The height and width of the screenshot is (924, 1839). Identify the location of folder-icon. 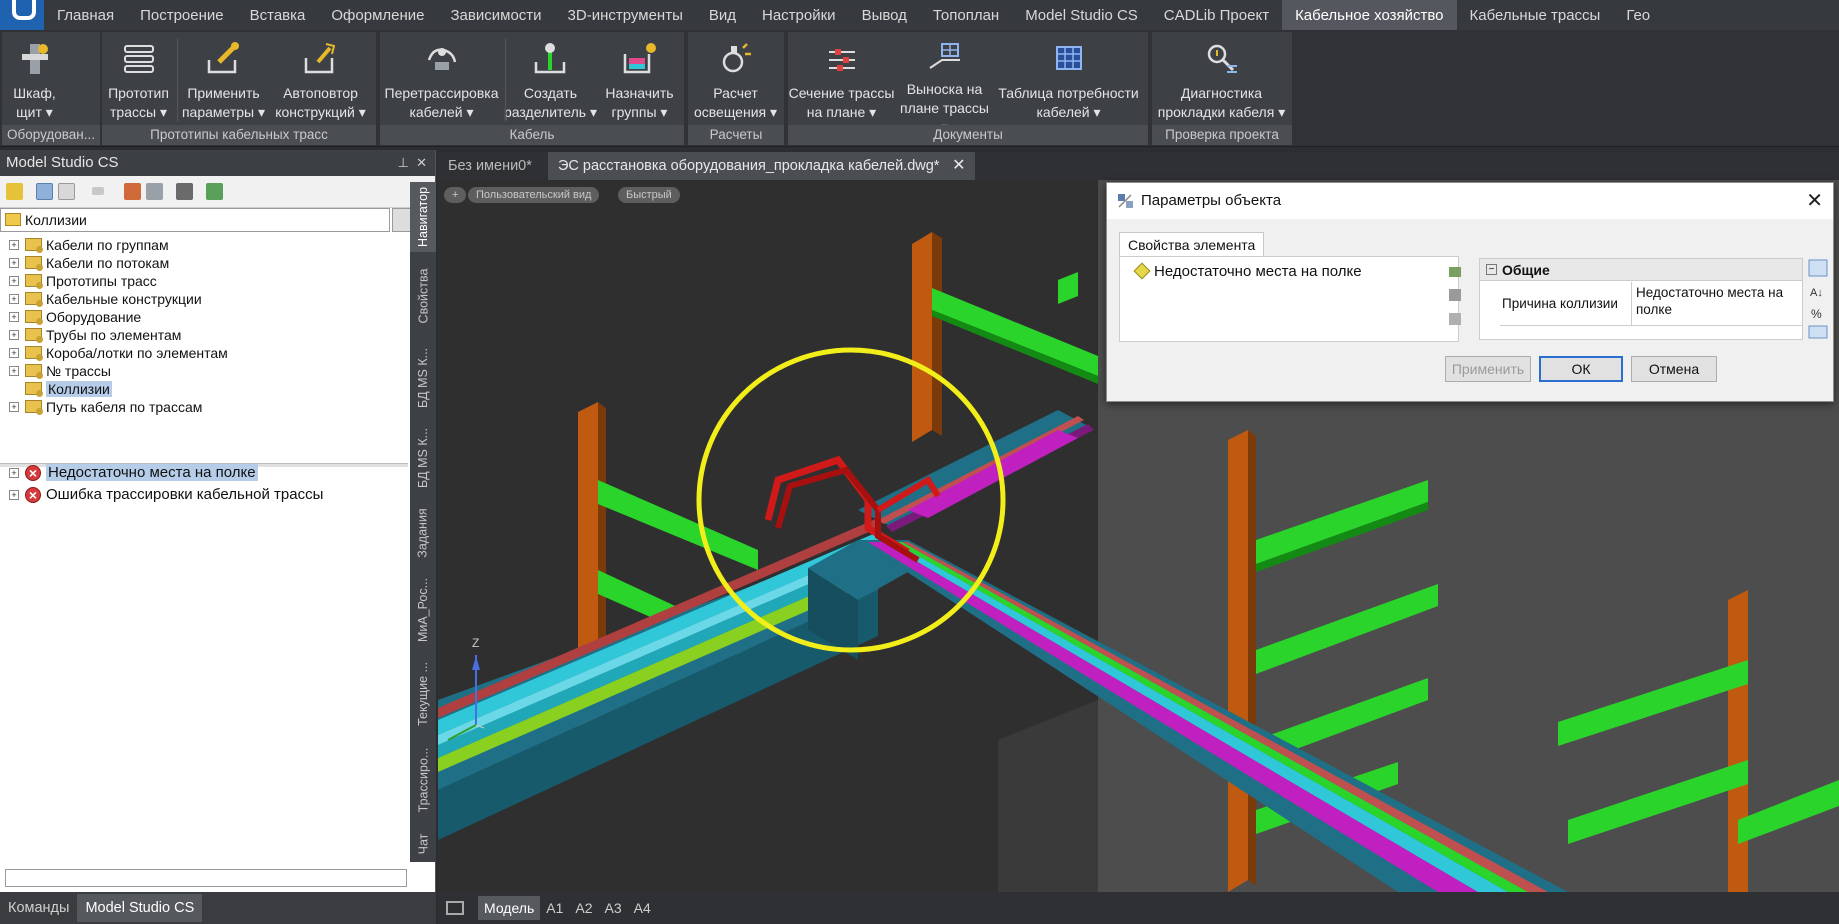
(34, 353).